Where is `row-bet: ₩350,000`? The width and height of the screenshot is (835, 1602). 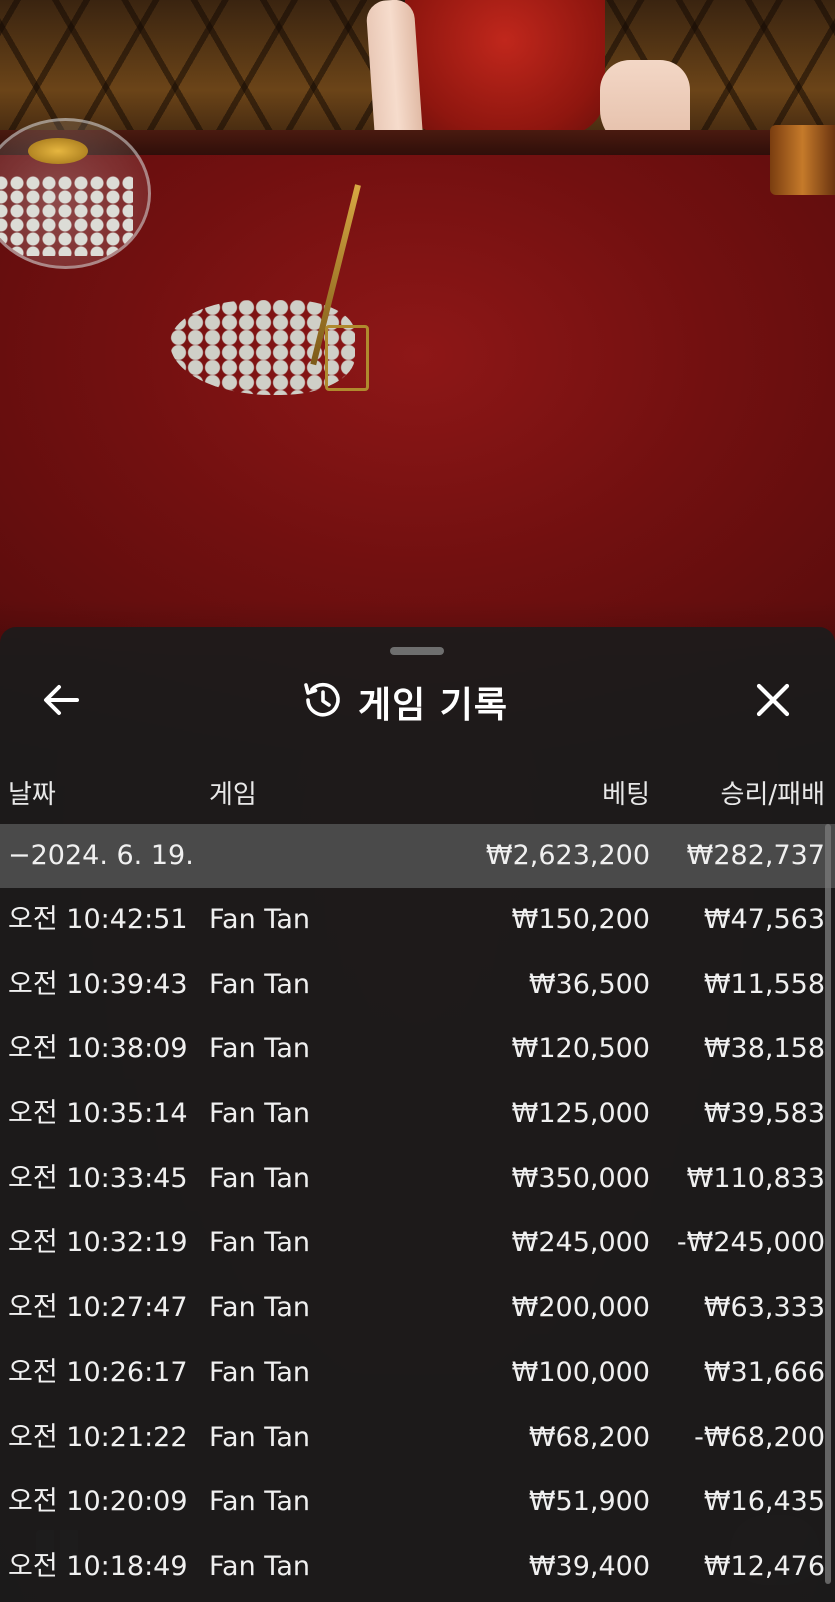 row-bet: ₩350,000 is located at coordinates (580, 1178).